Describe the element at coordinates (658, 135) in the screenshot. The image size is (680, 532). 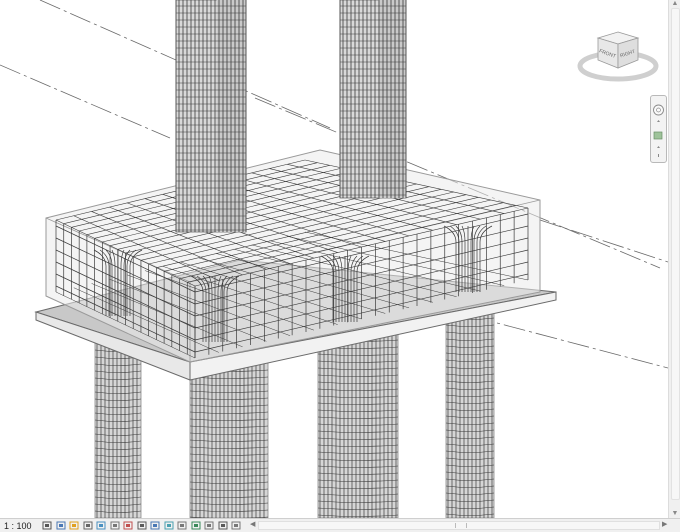
I see `zoom-icon` at that location.